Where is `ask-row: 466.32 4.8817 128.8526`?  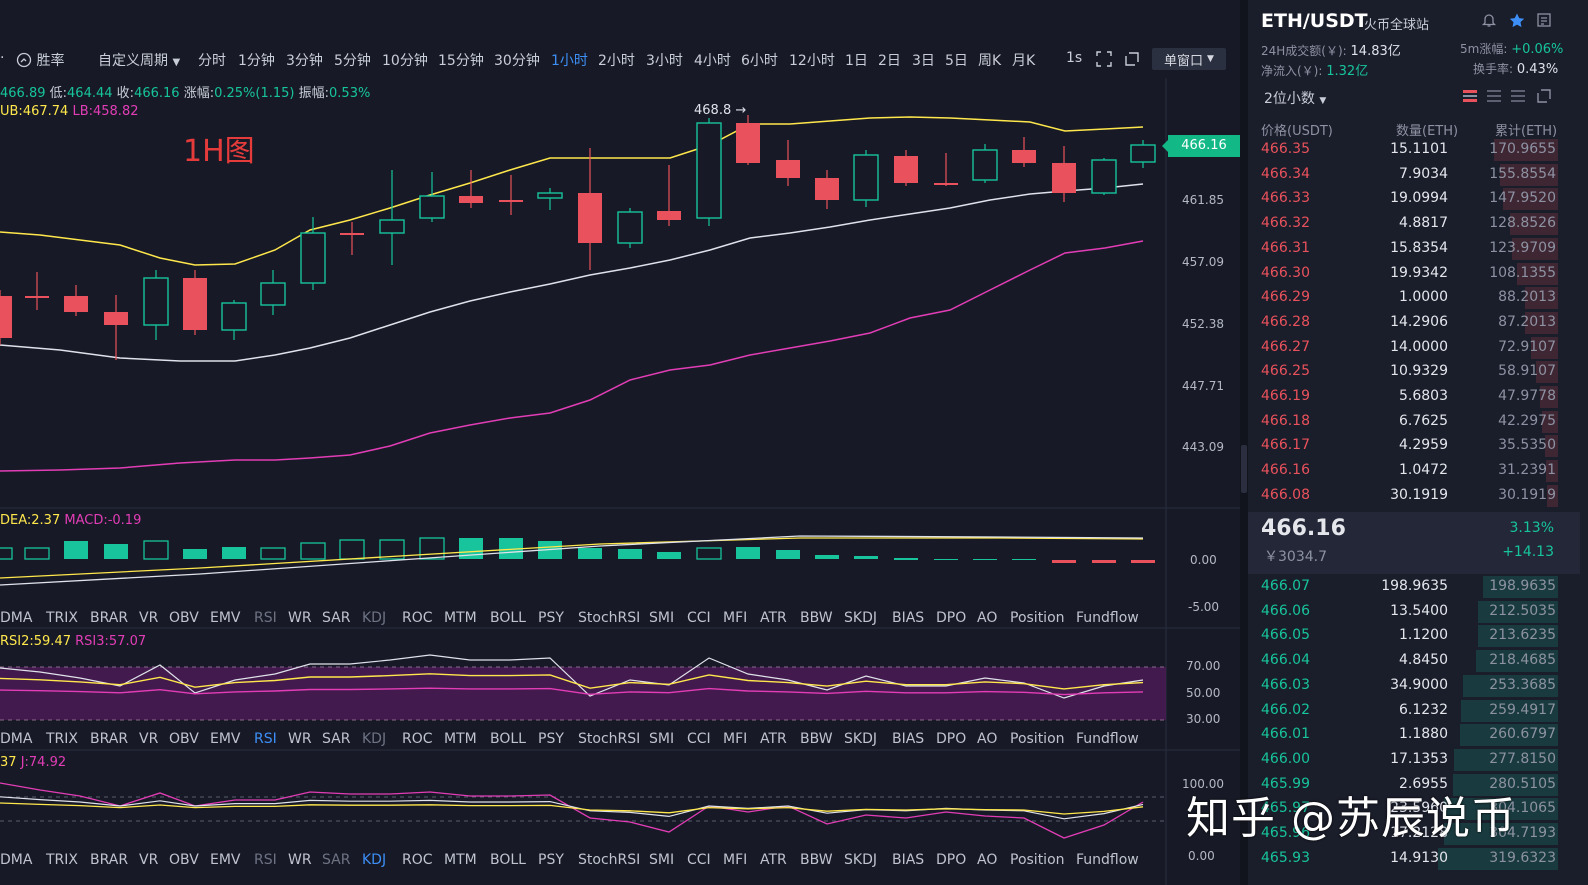 ask-row: 466.32 4.8817 128.8526 is located at coordinates (1418, 224).